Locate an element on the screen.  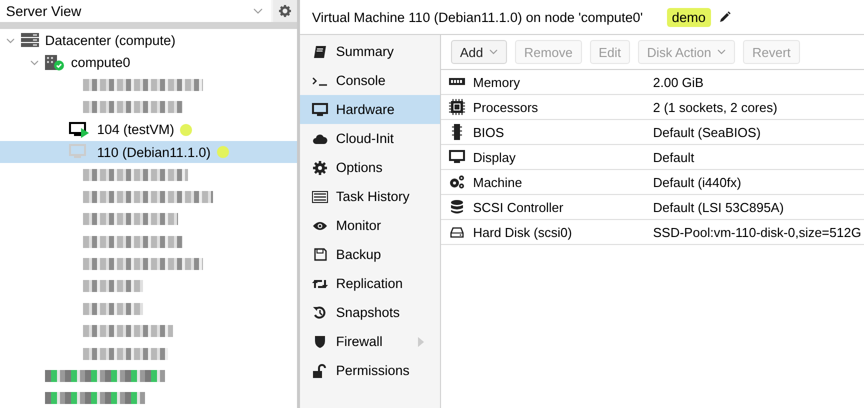
shield-icon is located at coordinates (320, 341).